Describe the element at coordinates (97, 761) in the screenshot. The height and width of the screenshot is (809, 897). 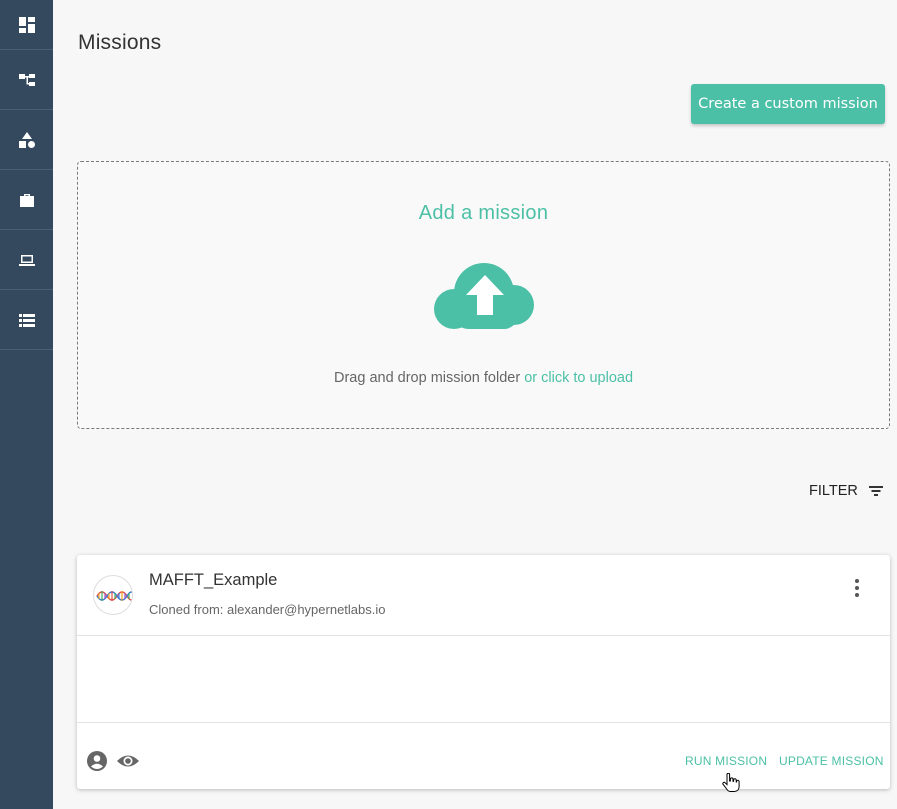
I see `account-icon` at that location.